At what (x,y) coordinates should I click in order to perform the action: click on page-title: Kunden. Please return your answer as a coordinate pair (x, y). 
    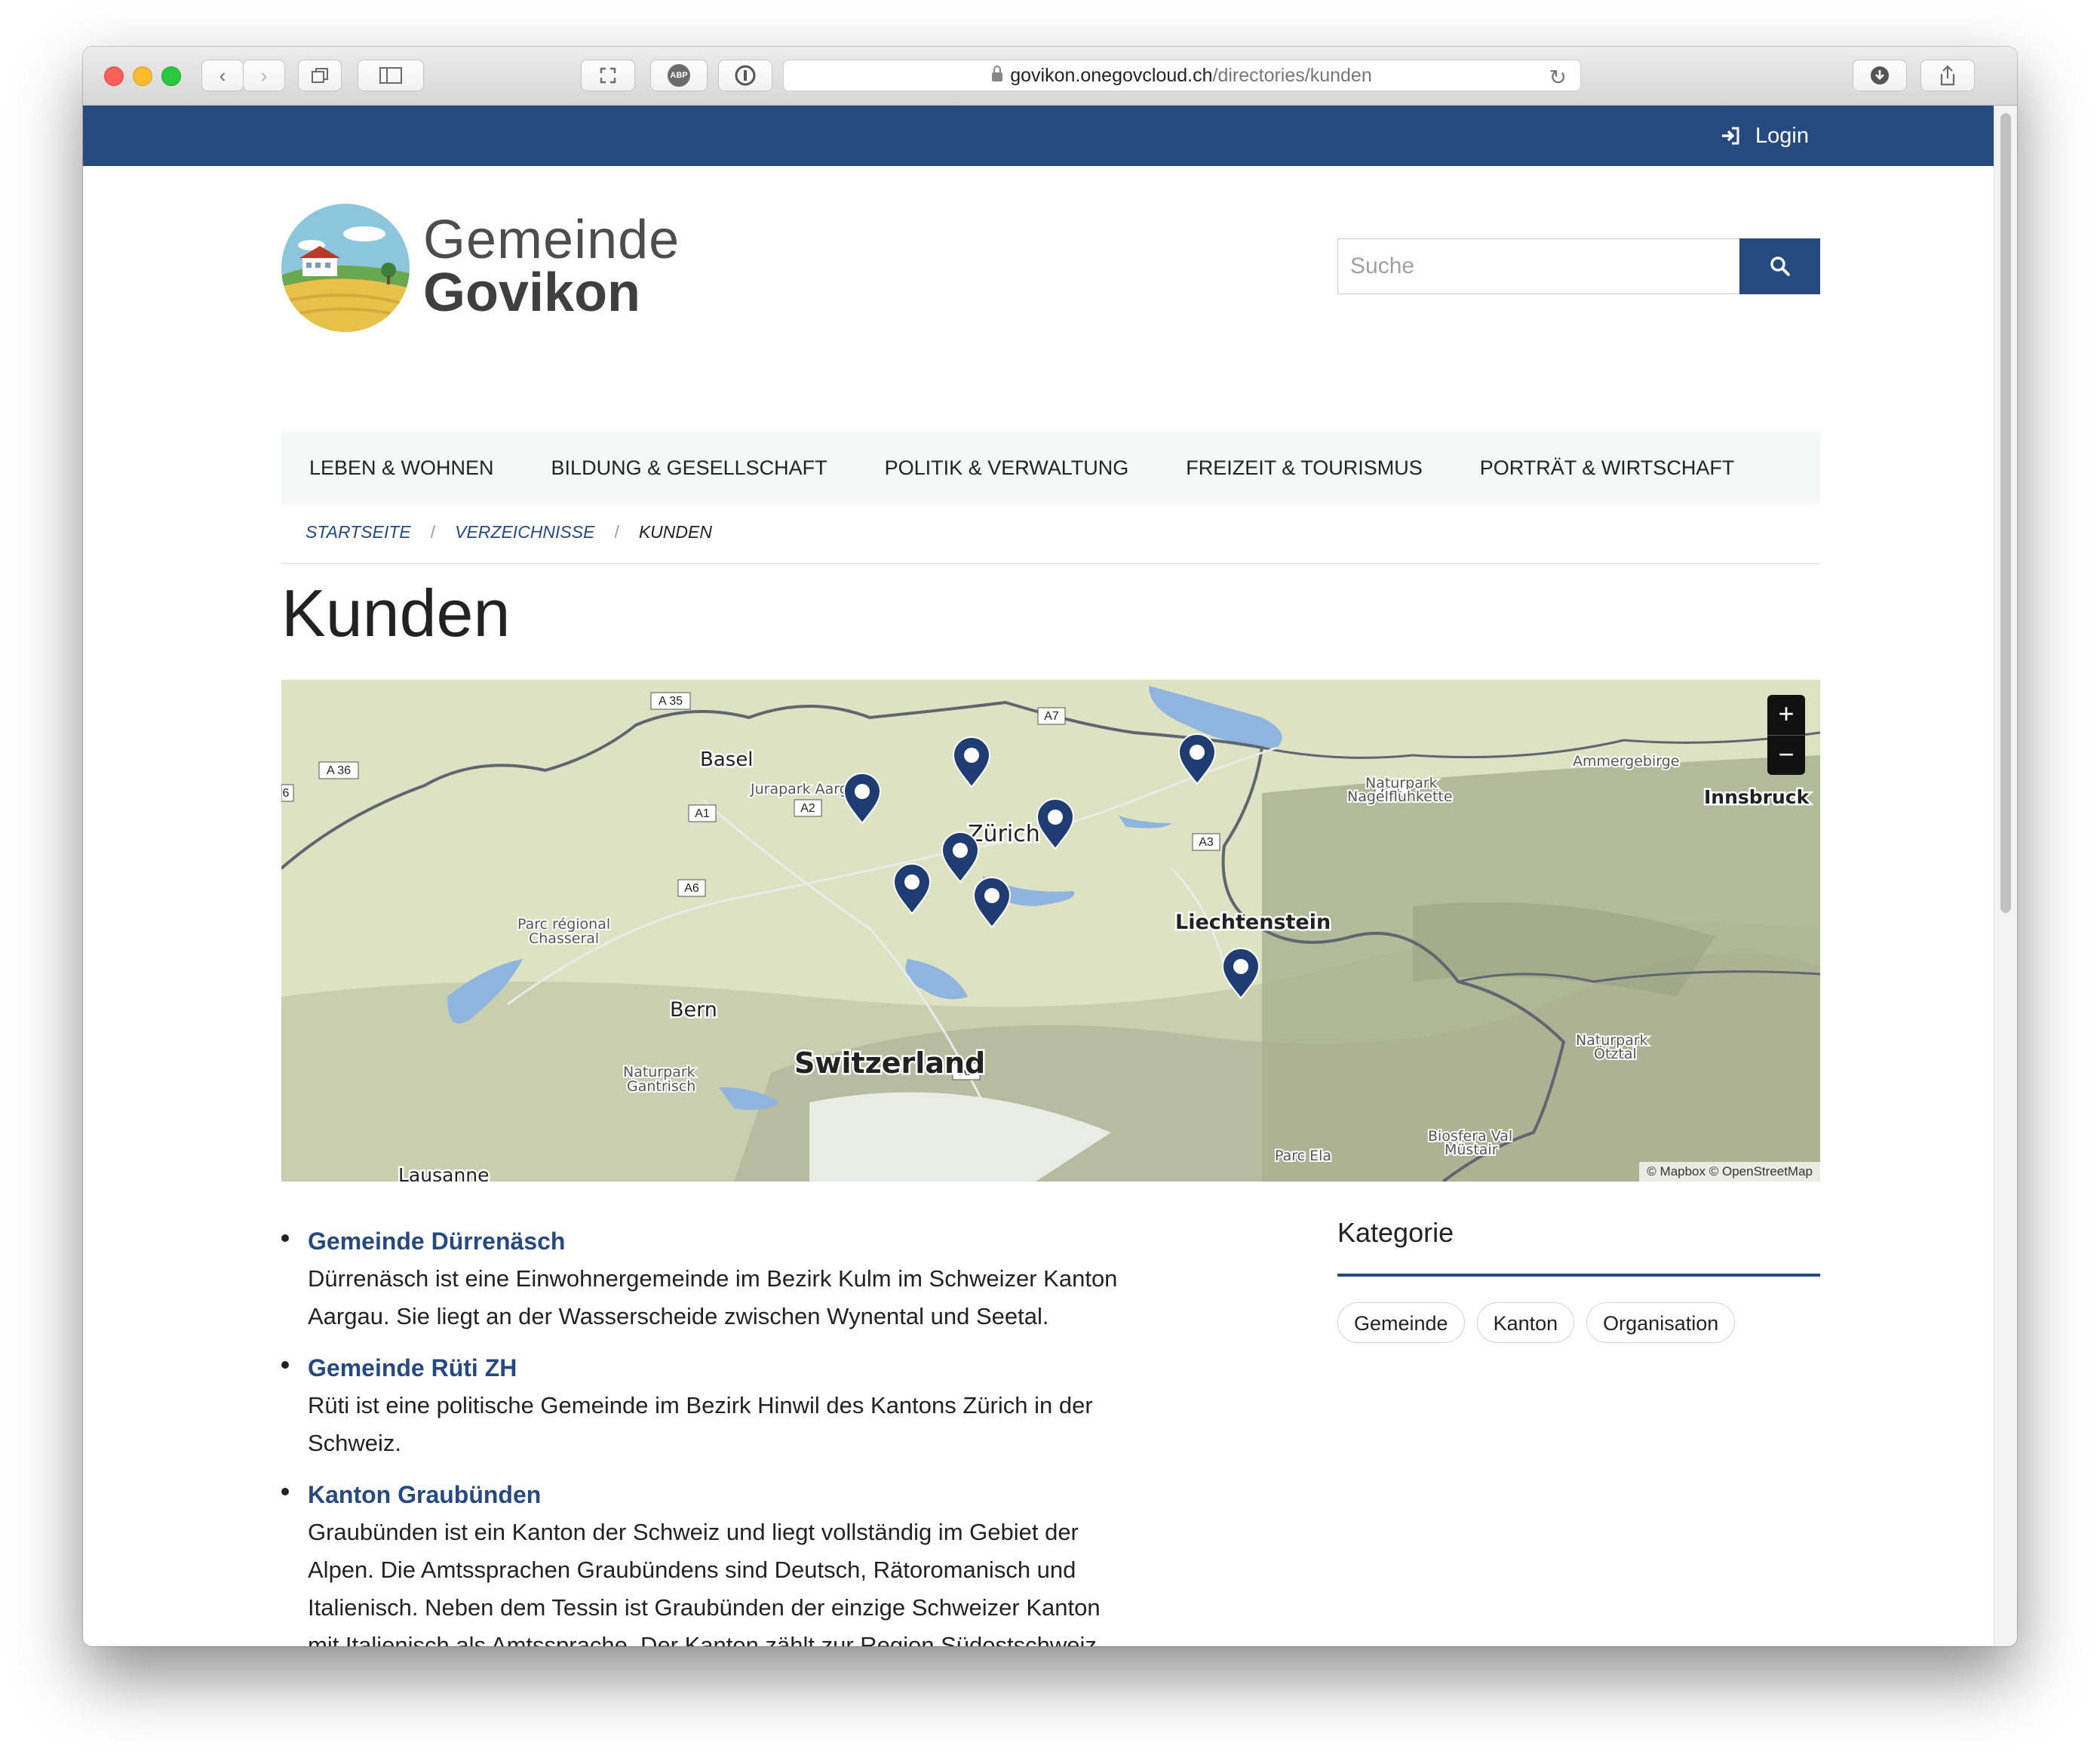
    Looking at the image, I should click on (396, 613).